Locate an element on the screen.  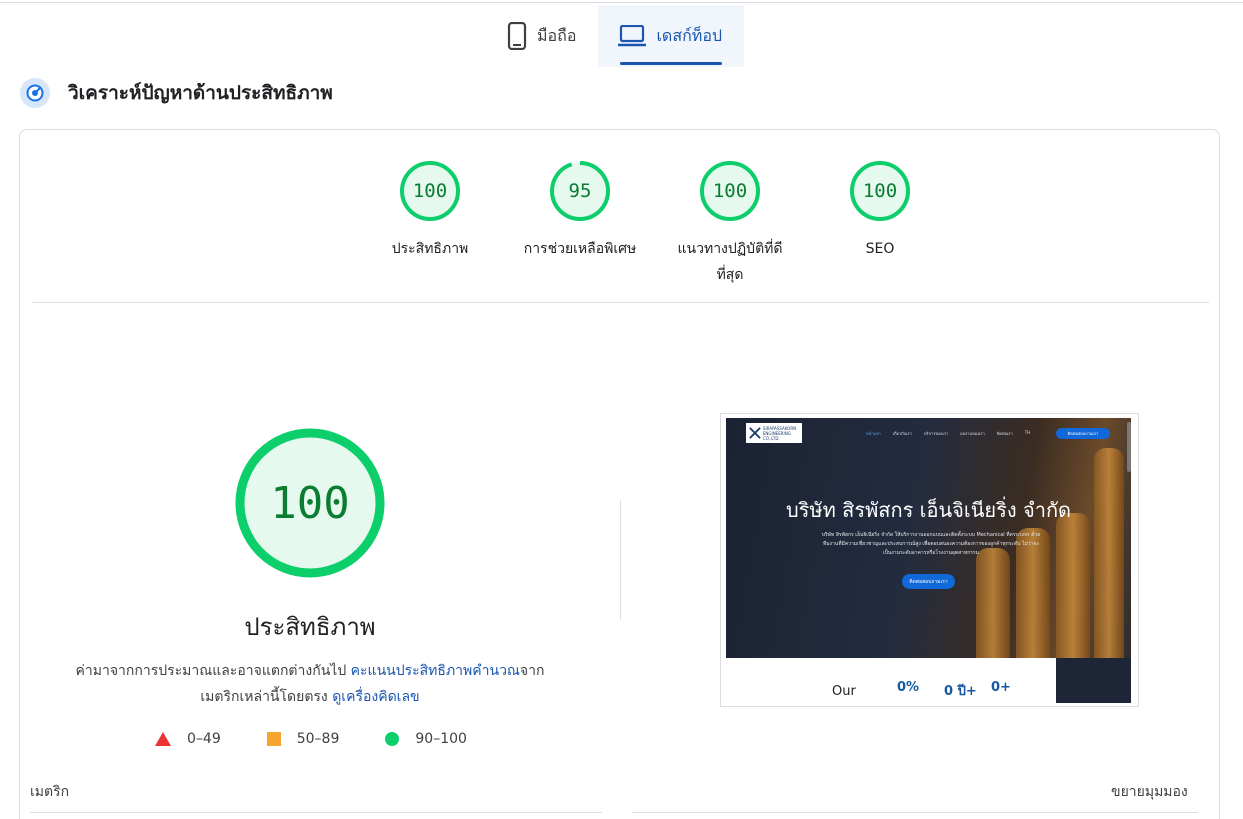
laptop-icon is located at coordinates (632, 36).